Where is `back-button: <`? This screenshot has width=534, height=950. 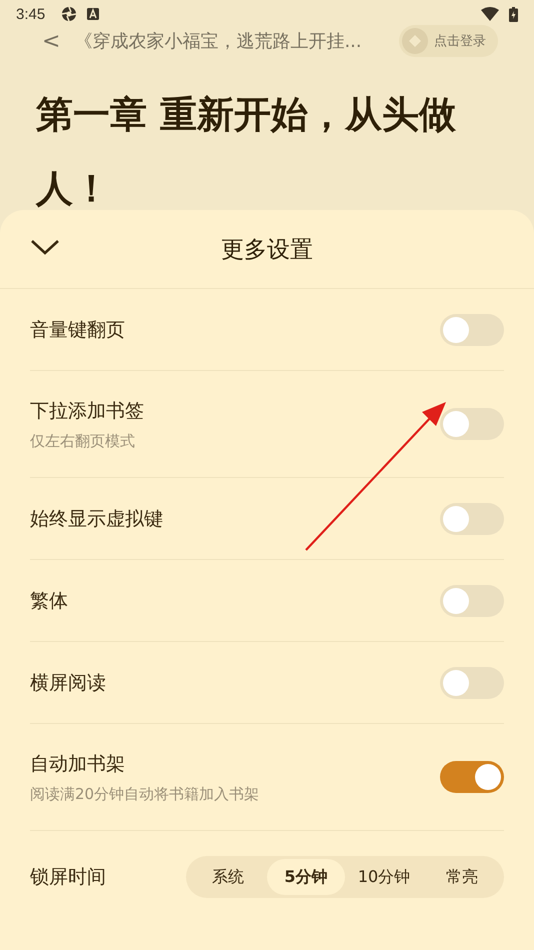
back-button: < is located at coordinates (51, 41).